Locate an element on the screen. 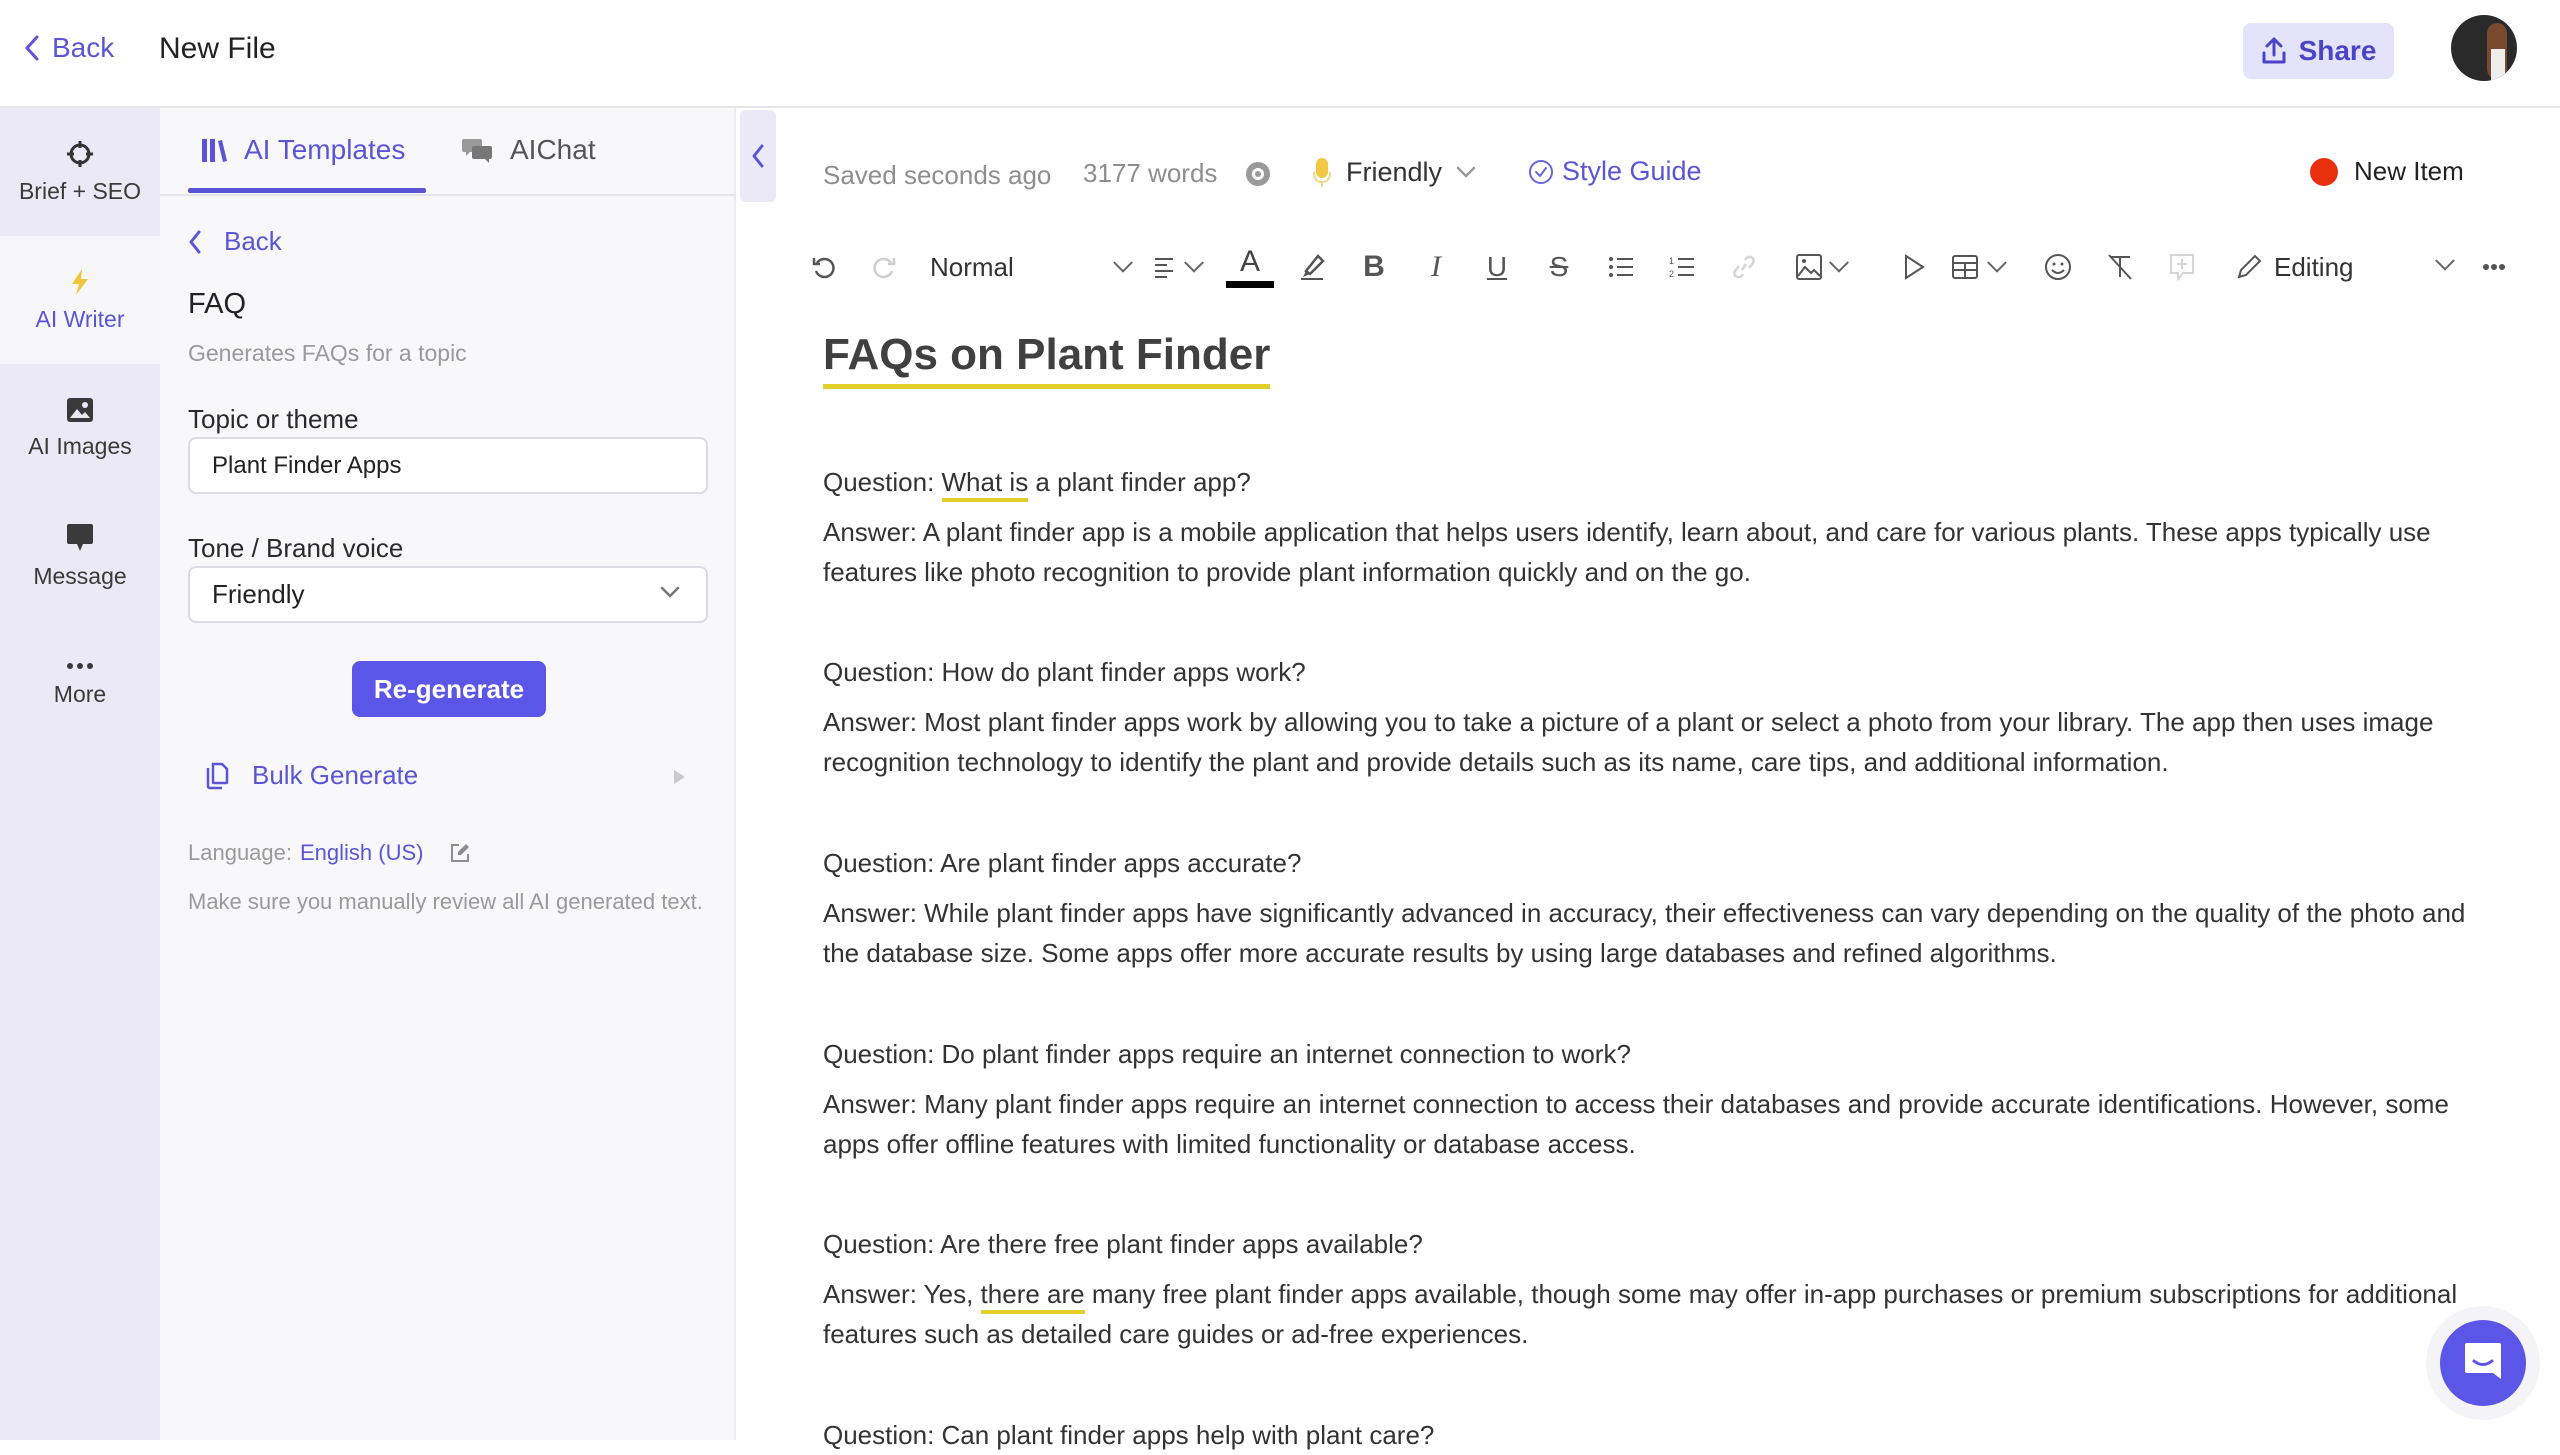 The width and height of the screenshot is (2560, 1455). strikethrough-button: S is located at coordinates (1559, 267).